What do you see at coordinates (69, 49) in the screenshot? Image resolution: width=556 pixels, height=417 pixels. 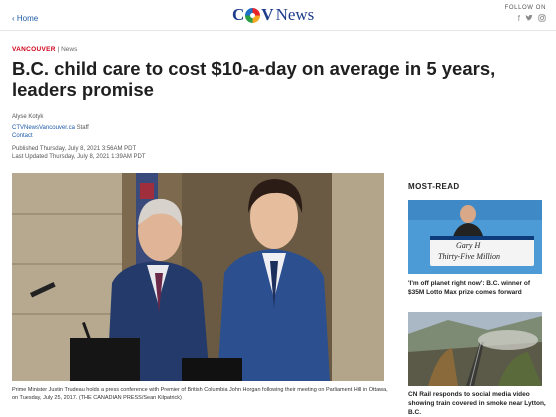 I see `subsection-link: News` at bounding box center [69, 49].